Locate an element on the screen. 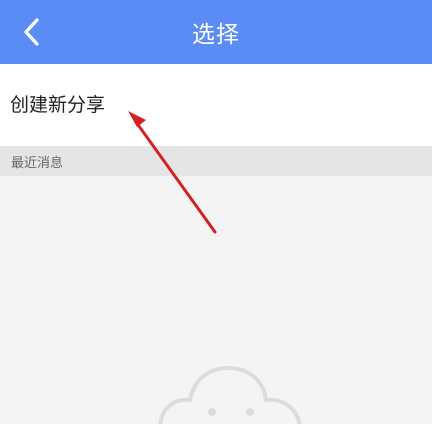 This screenshot has width=432, height=424. recent-messages-header: 最近消息 is located at coordinates (216, 161).